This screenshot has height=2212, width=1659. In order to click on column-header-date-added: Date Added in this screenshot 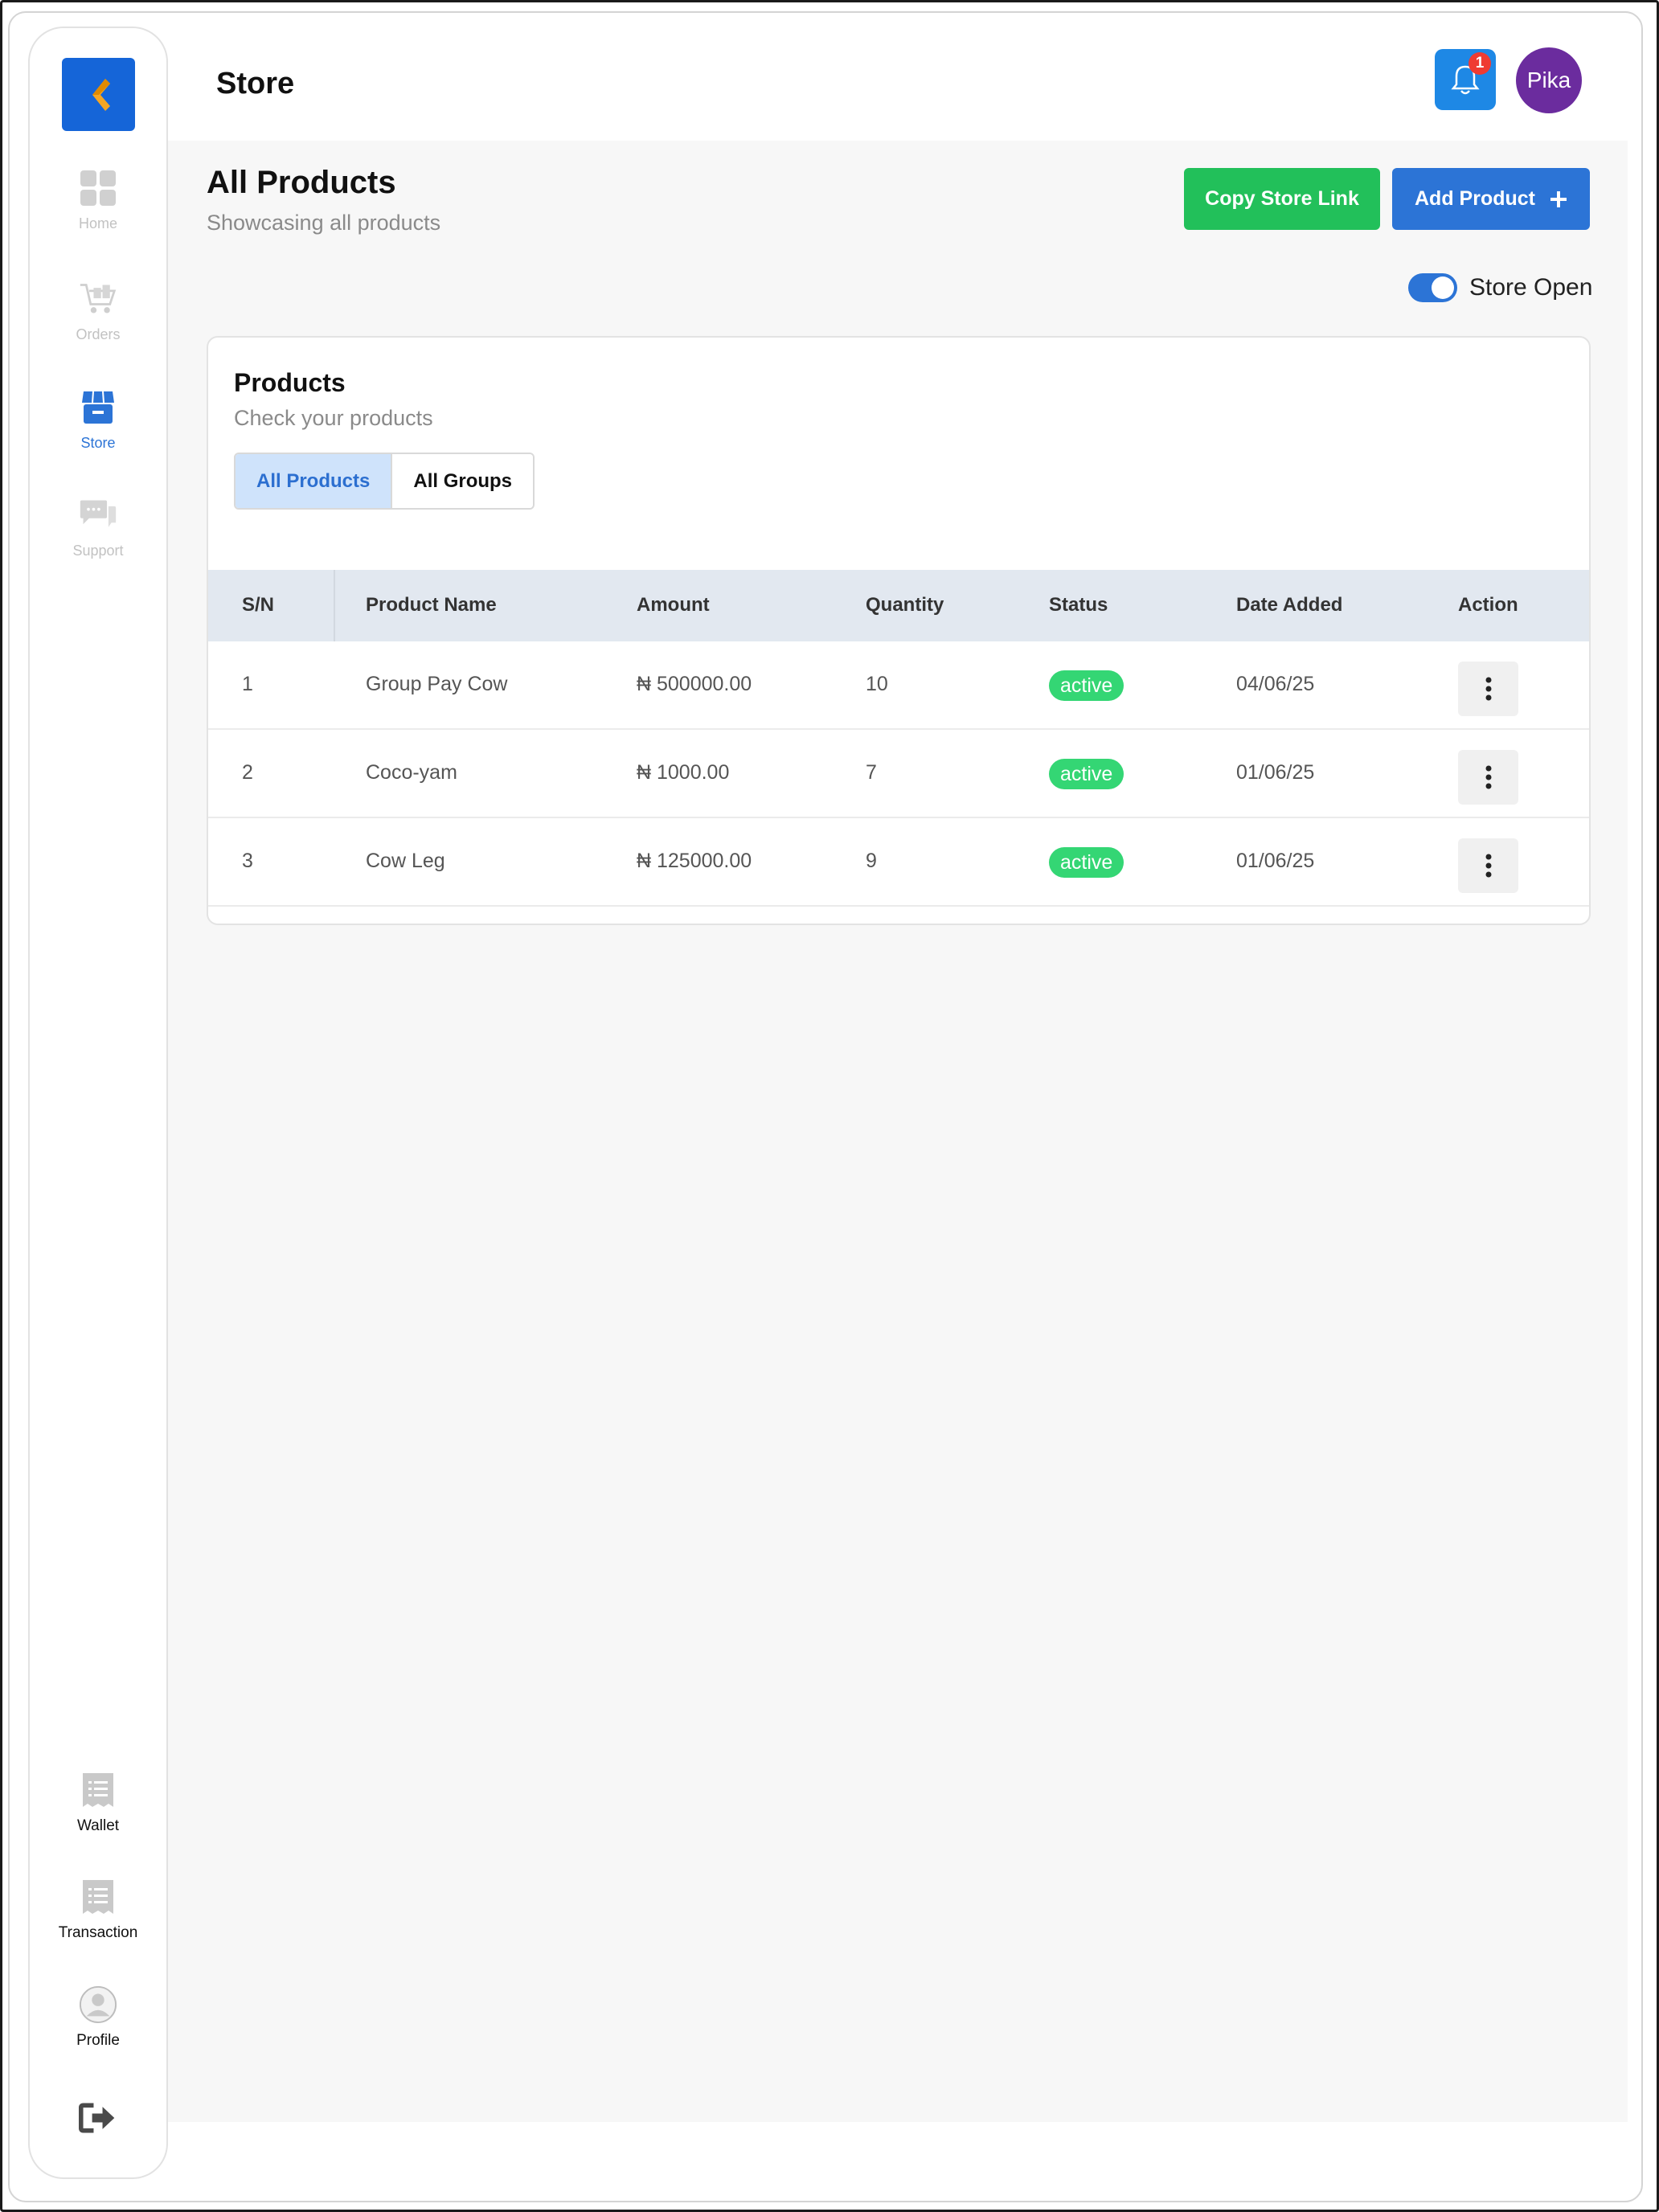, I will do `click(1289, 605)`.